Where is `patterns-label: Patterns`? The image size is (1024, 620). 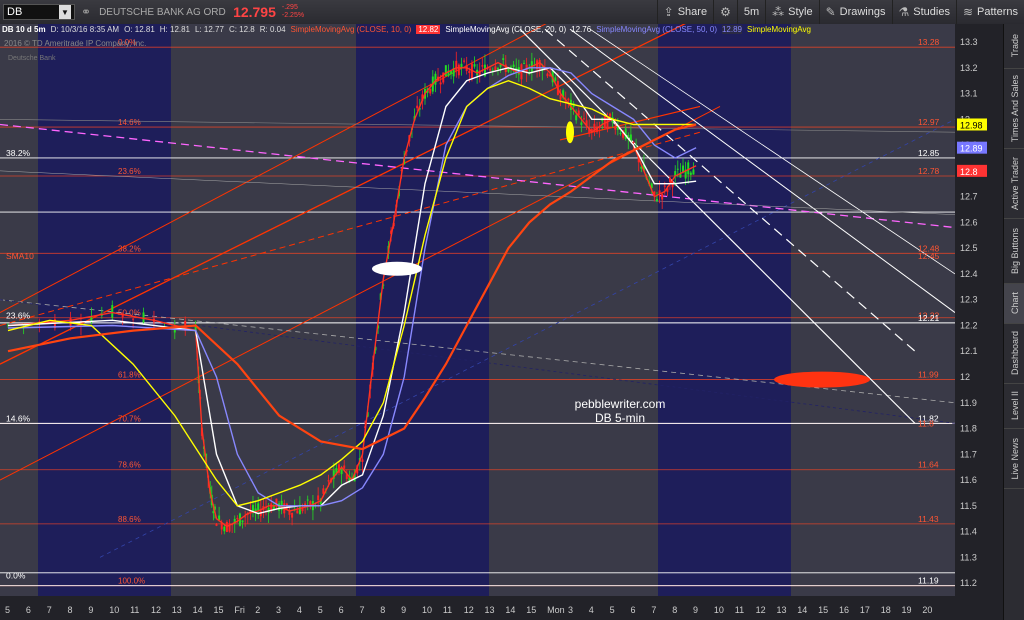
patterns-label: Patterns is located at coordinates (997, 12).